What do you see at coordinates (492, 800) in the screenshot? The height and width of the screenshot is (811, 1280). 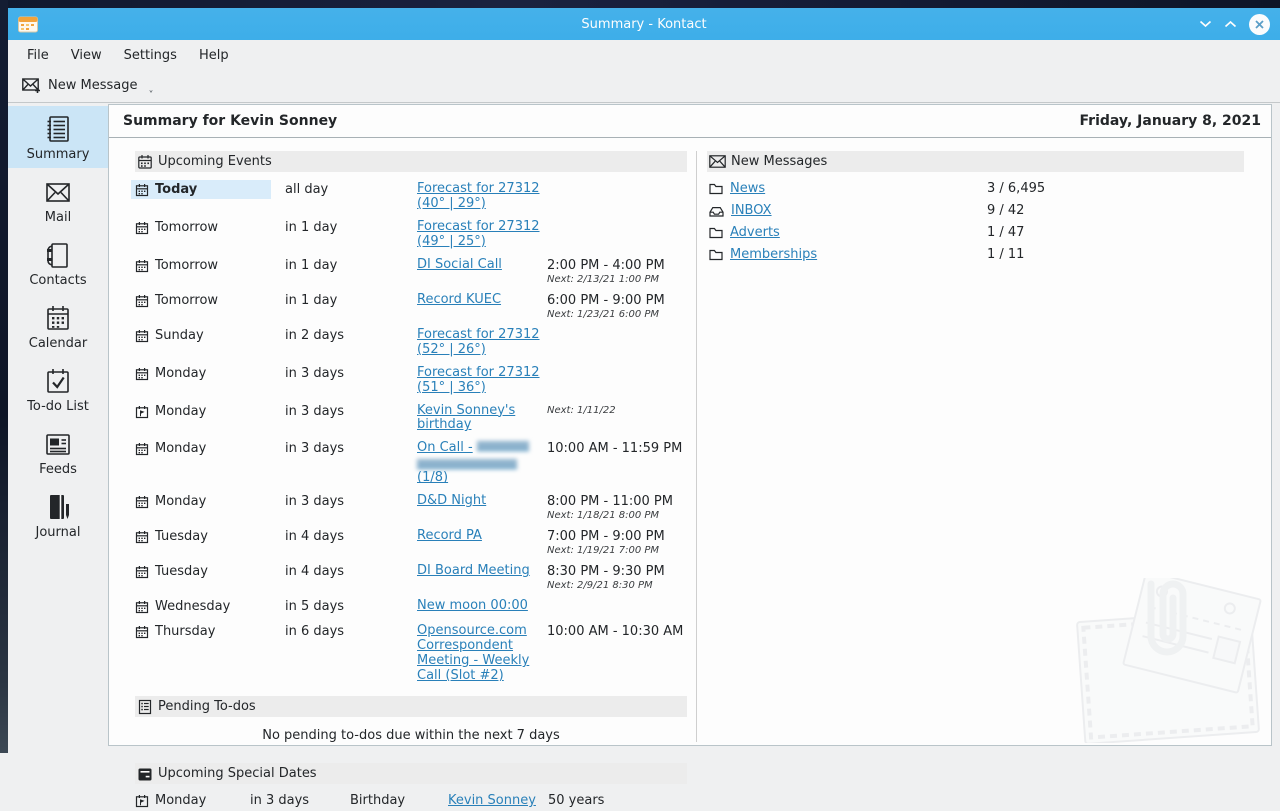 I see `special-date-person-link: Kevin Sonney` at bounding box center [492, 800].